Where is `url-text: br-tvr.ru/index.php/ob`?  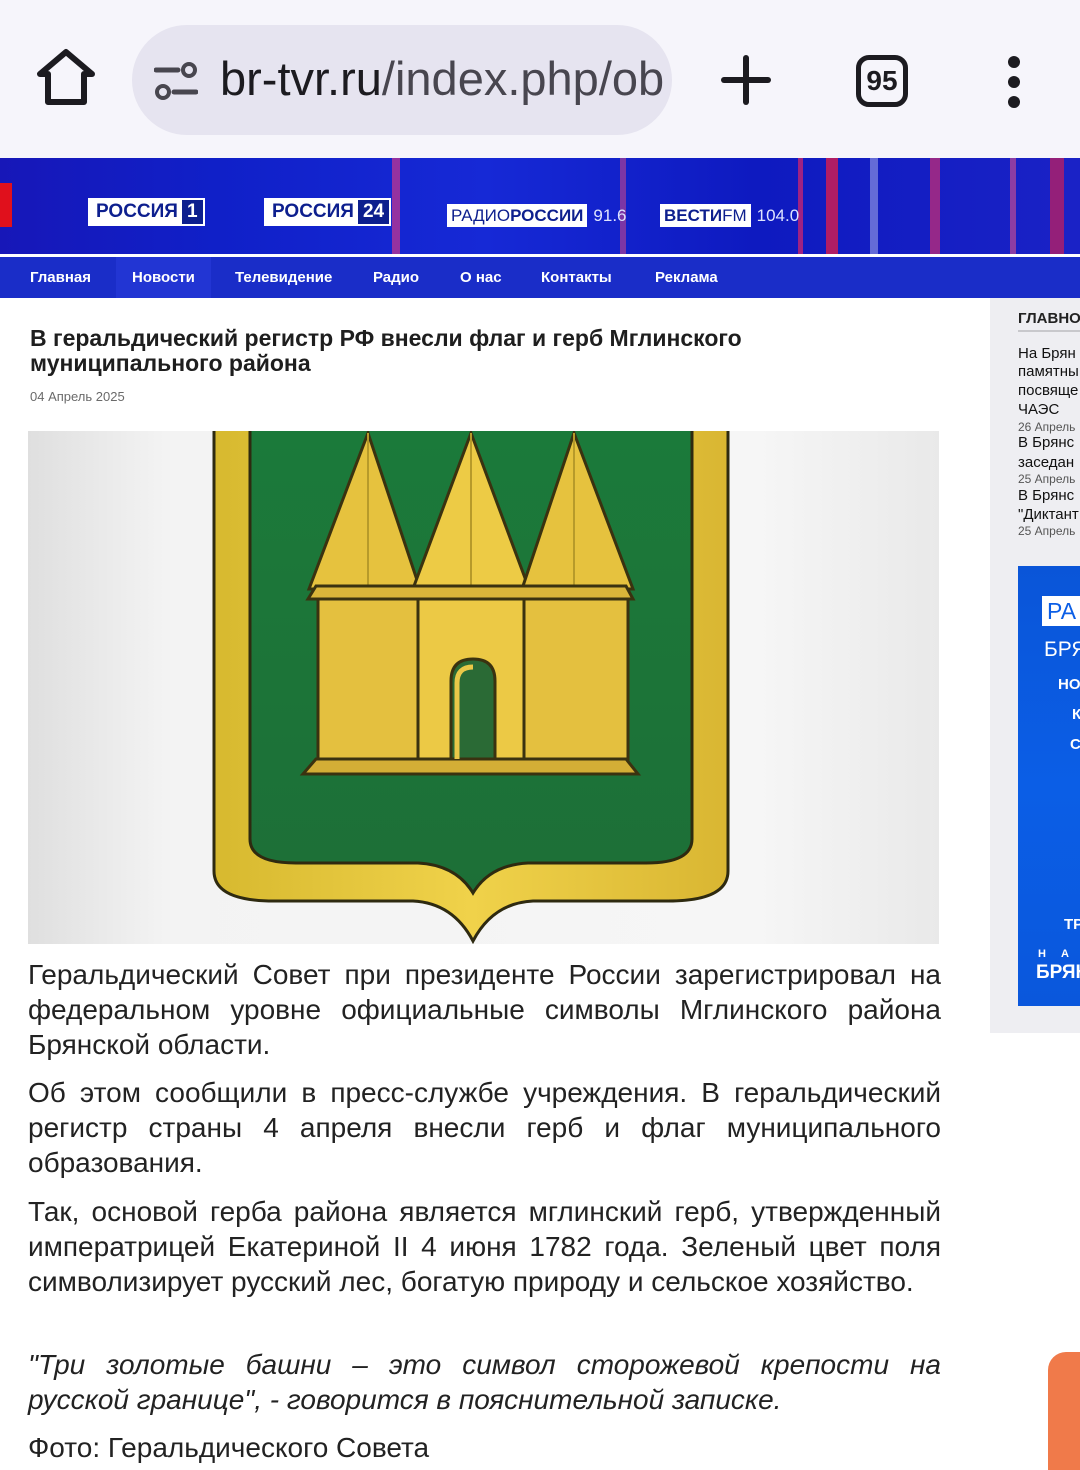 url-text: br-tvr.ru/index.php/ob is located at coordinates (442, 78).